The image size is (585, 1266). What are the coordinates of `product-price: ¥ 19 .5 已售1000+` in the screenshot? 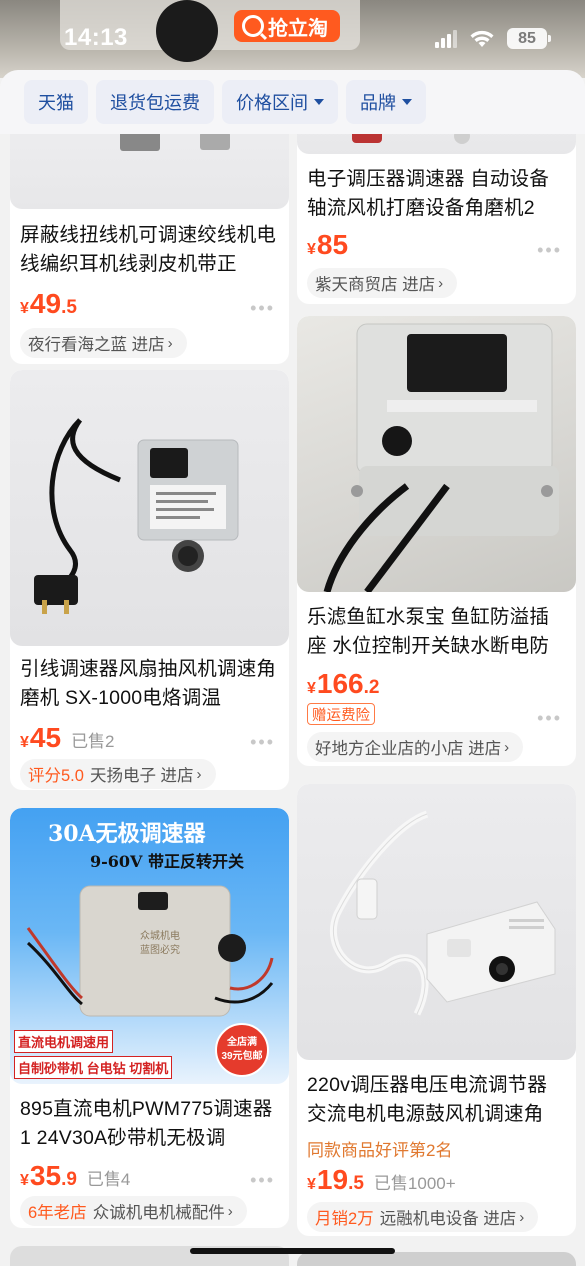 It's located at (381, 1180).